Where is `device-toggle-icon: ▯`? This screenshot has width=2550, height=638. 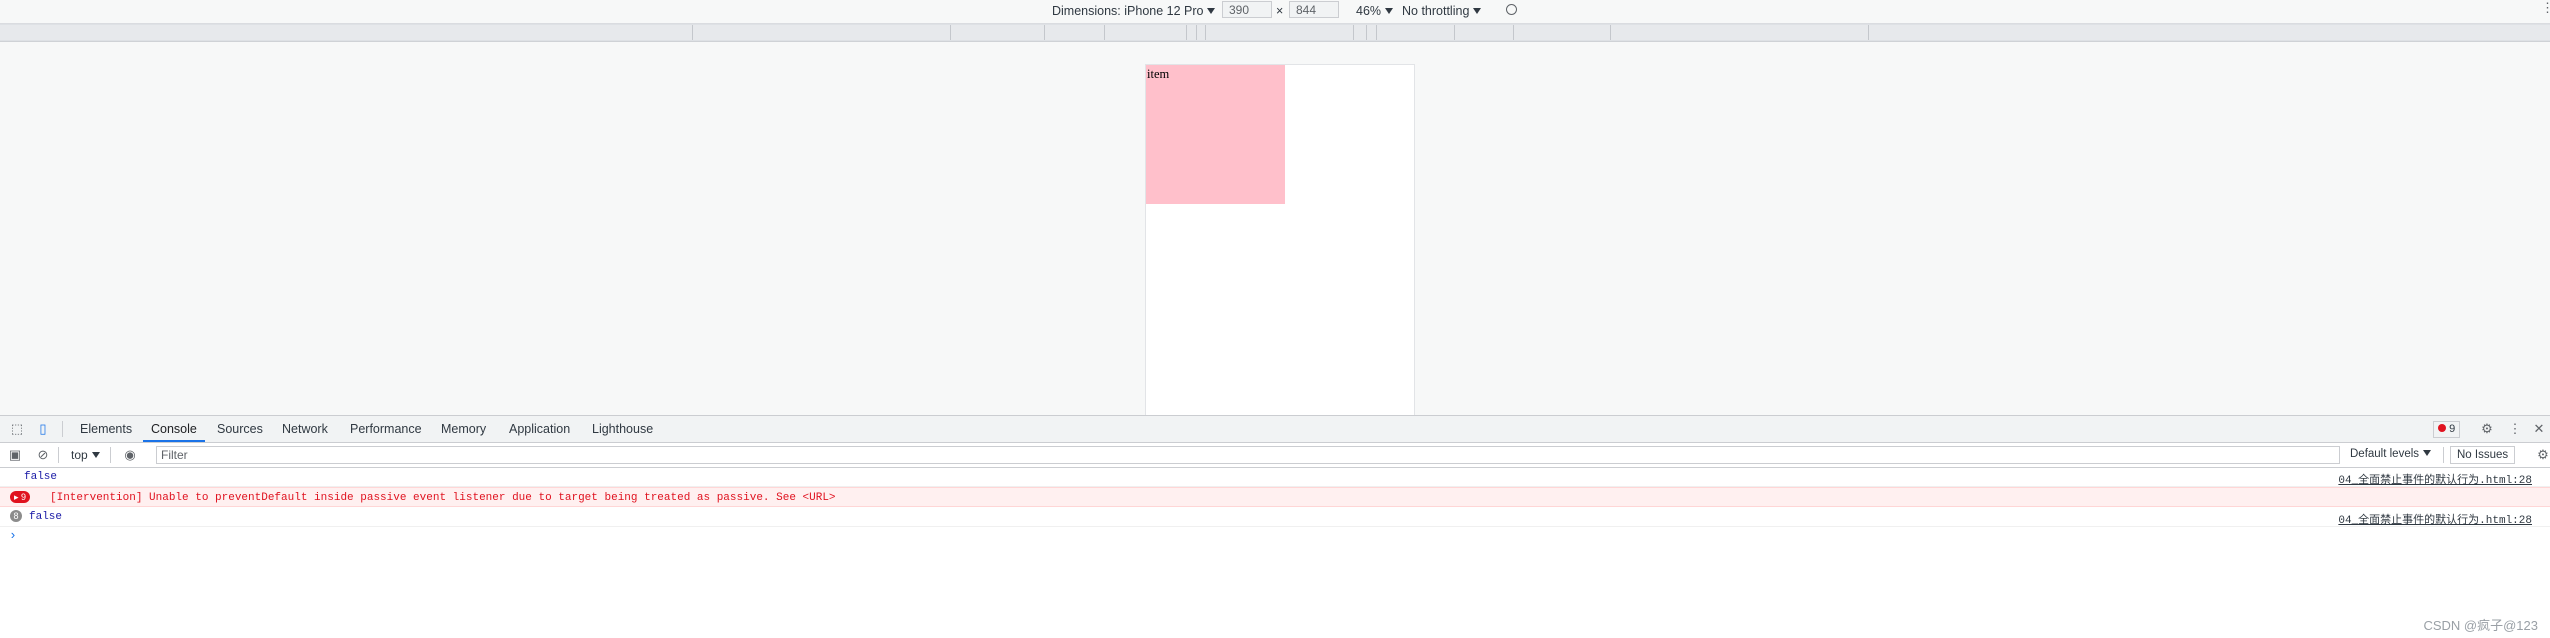 device-toggle-icon: ▯ is located at coordinates (43, 429).